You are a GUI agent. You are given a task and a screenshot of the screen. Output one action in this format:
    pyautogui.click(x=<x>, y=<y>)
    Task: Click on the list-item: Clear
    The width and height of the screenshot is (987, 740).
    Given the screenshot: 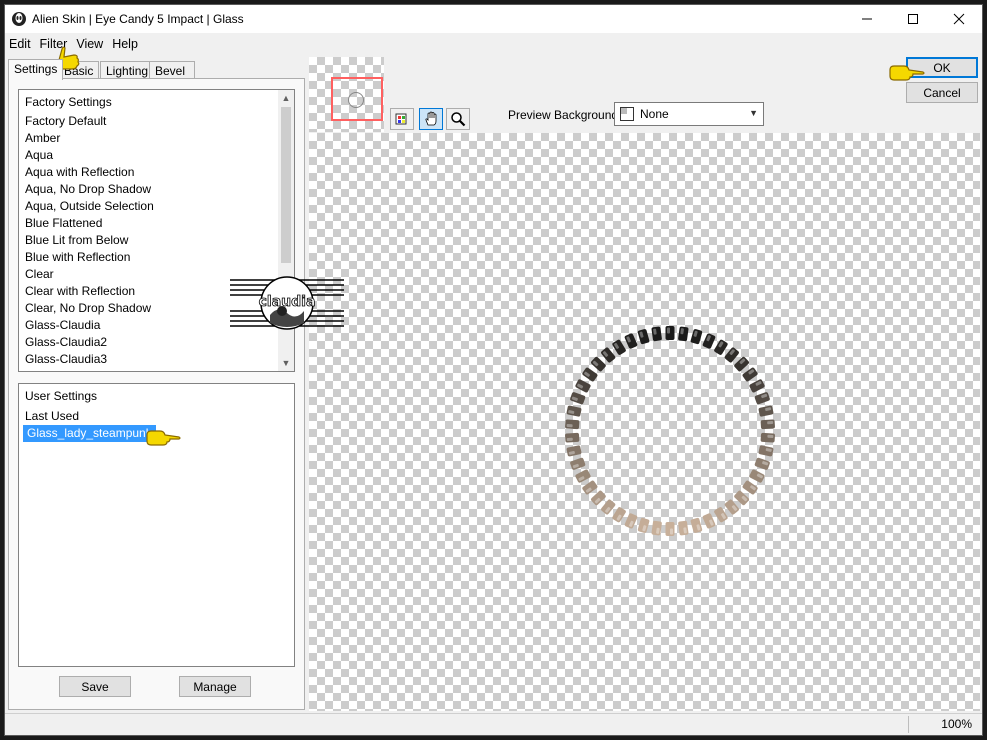 What is the action you would take?
    pyautogui.click(x=39, y=274)
    